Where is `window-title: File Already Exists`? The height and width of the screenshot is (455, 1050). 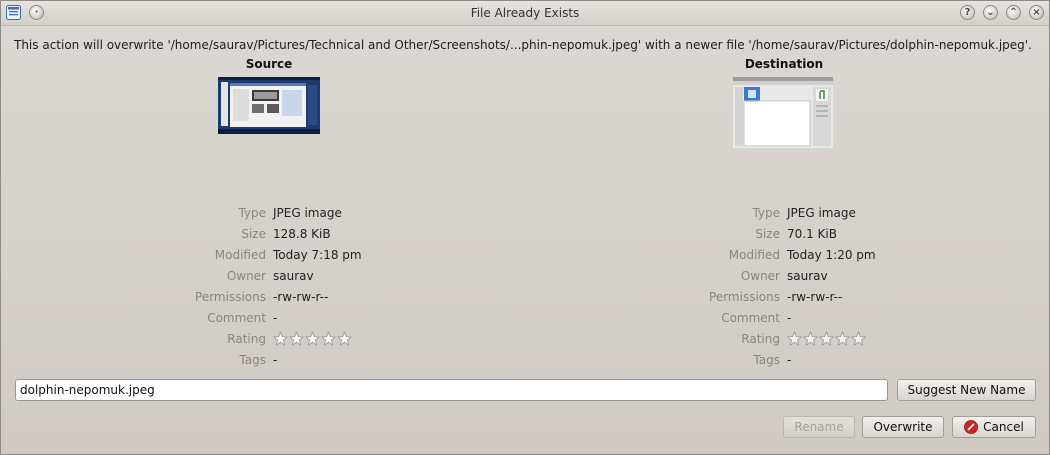 window-title: File Already Exists is located at coordinates (525, 13).